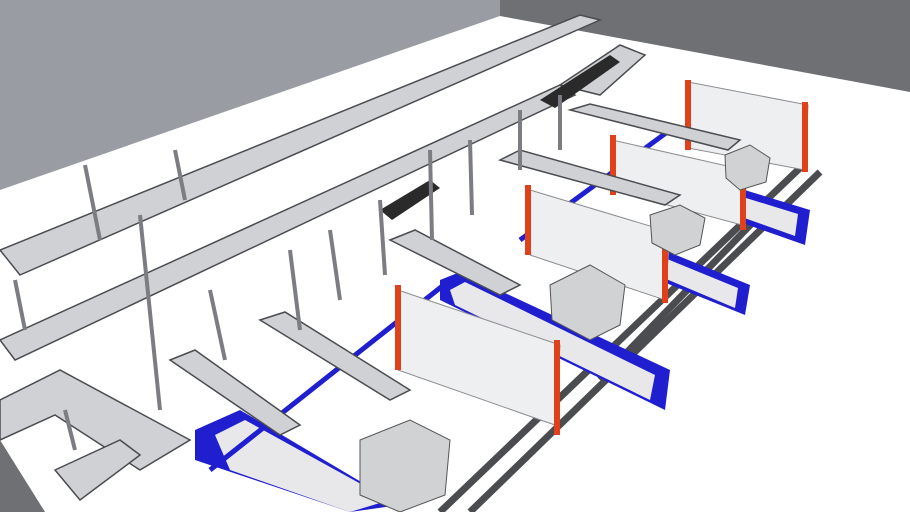  What do you see at coordinates (705, 46) in the screenshot?
I see `right-wall` at bounding box center [705, 46].